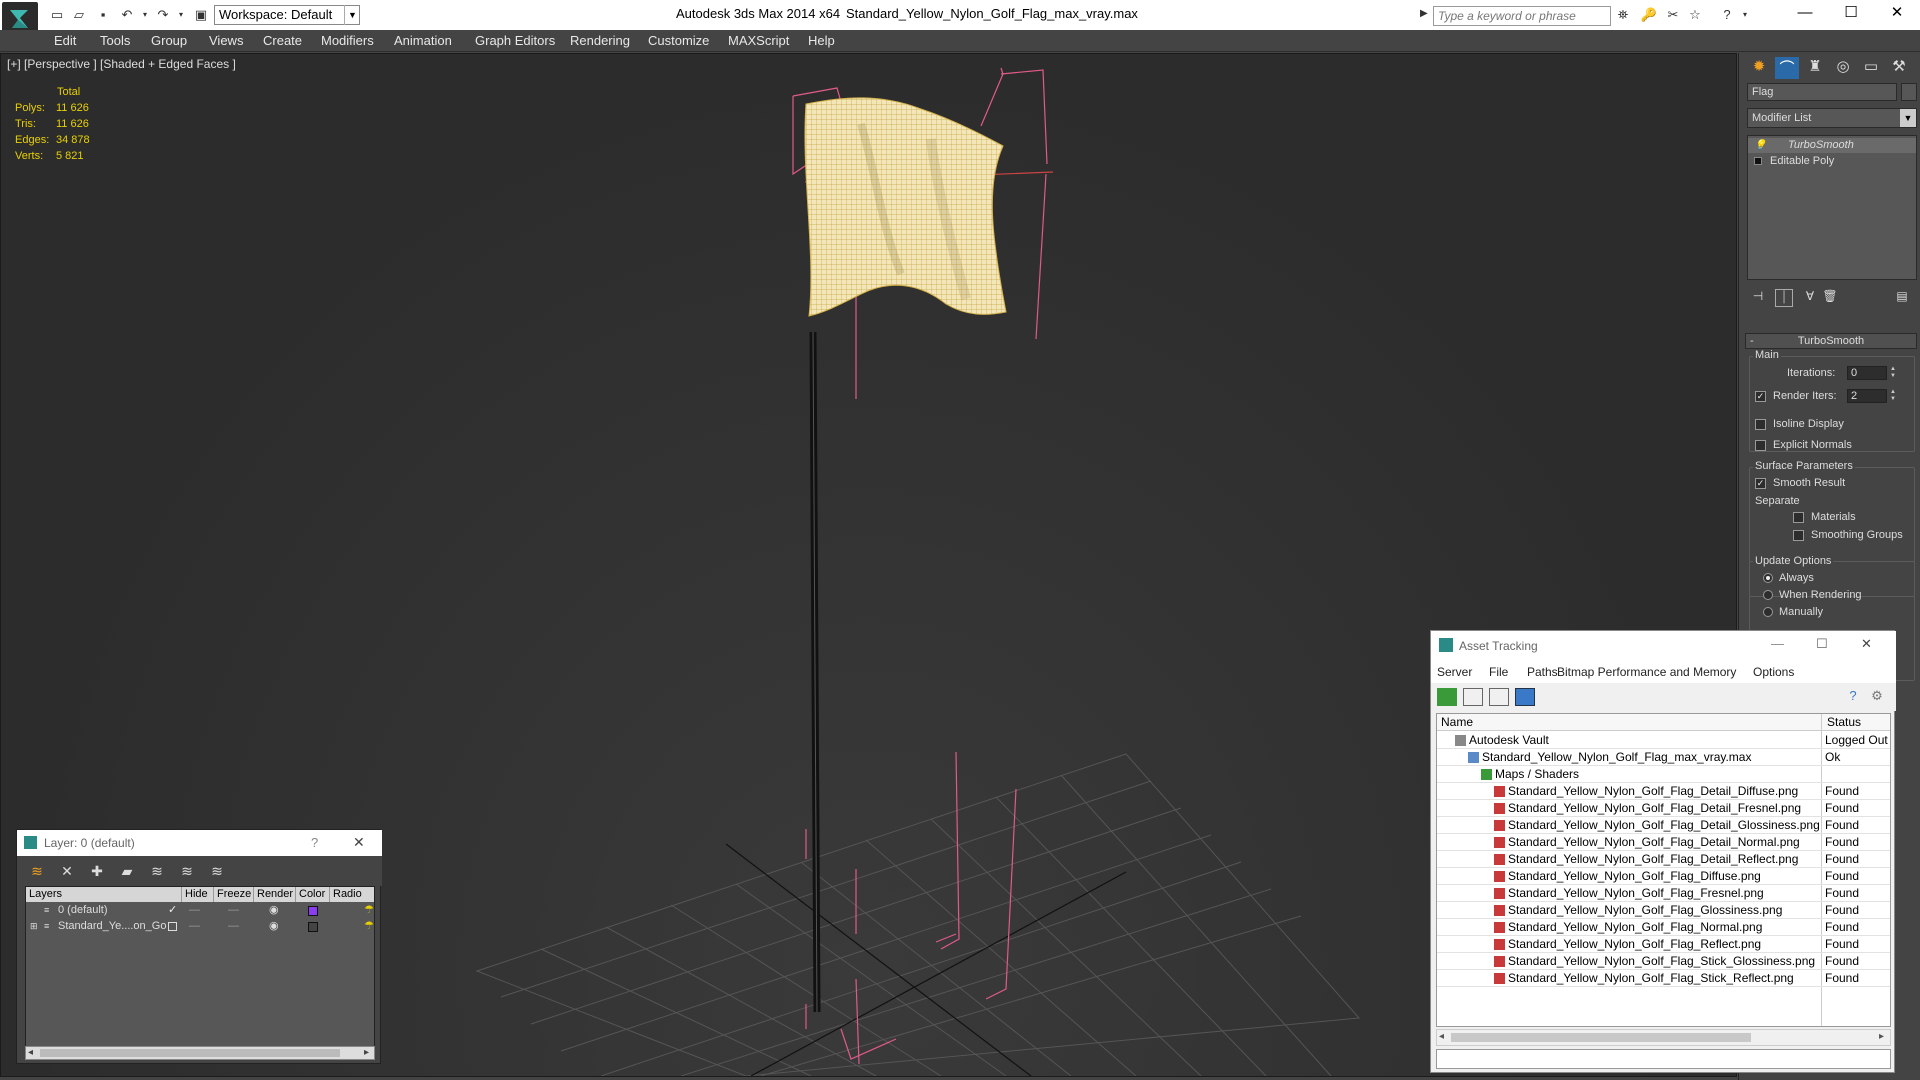 The height and width of the screenshot is (1080, 1920). Describe the element at coordinates (226, 40) in the screenshot. I see `menu-views: Views` at that location.